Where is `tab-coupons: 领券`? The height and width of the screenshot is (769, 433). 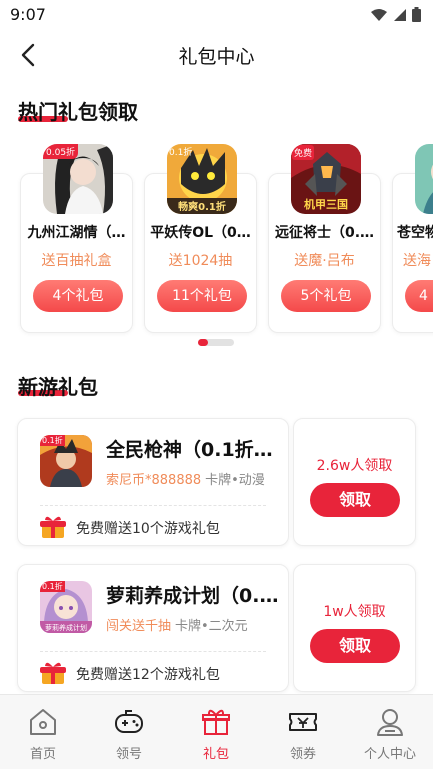
tab-coupons: 领券 is located at coordinates (303, 732).